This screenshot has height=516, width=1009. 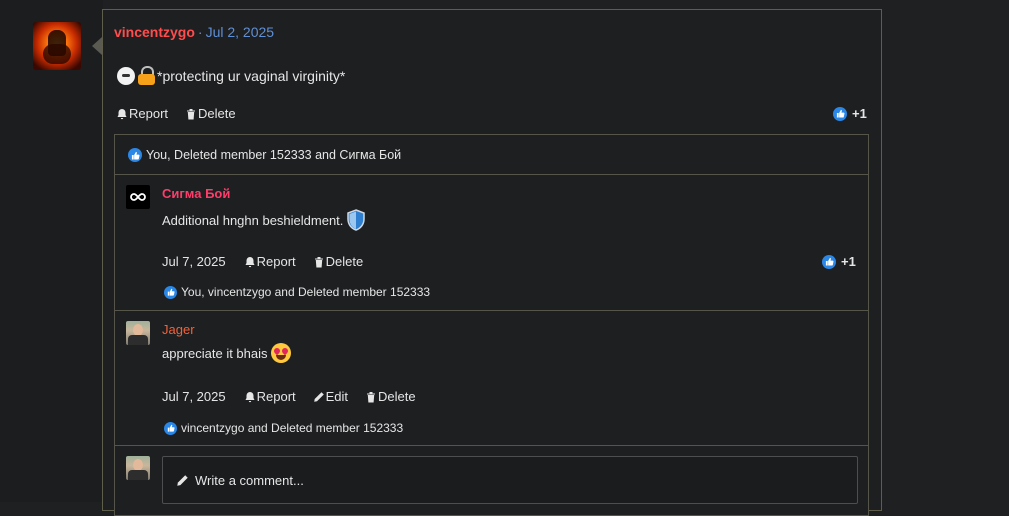 What do you see at coordinates (848, 261) in the screenshot?
I see `comment-reaction-count: +1` at bounding box center [848, 261].